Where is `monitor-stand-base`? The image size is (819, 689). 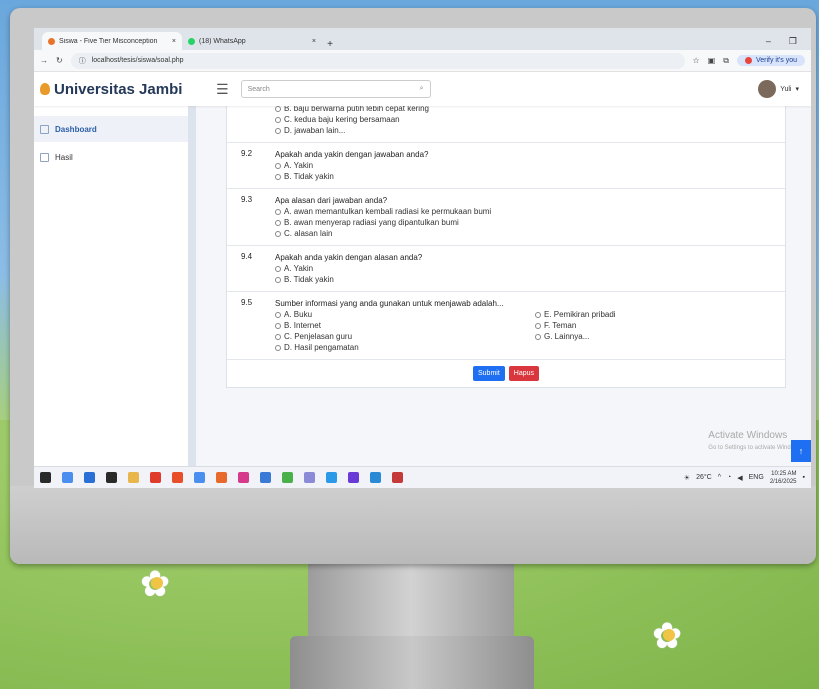 monitor-stand-base is located at coordinates (412, 662).